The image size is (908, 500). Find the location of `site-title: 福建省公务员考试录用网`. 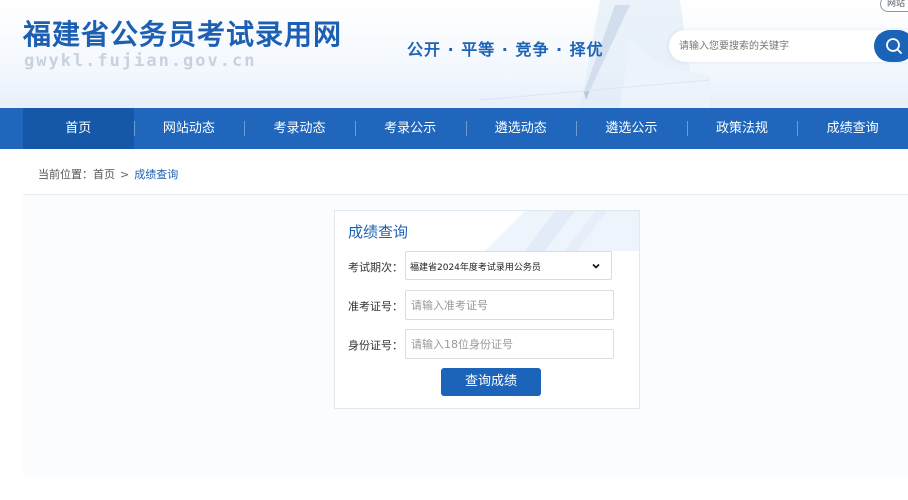

site-title: 福建省公务员考试录用网 is located at coordinates (183, 34).